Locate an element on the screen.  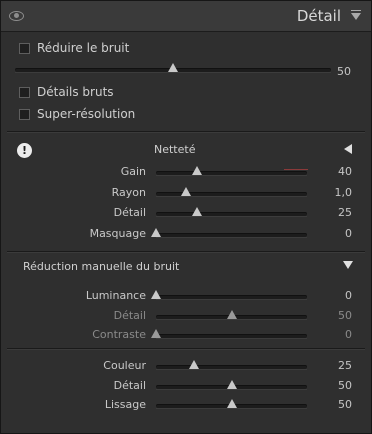
master-detail-slider is located at coordinates (173, 68).